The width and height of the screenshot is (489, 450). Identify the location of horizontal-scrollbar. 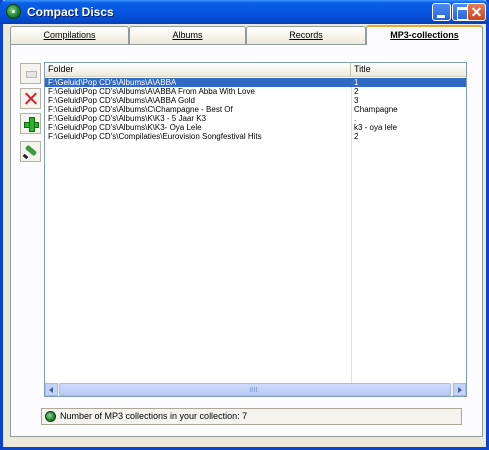
(255, 389).